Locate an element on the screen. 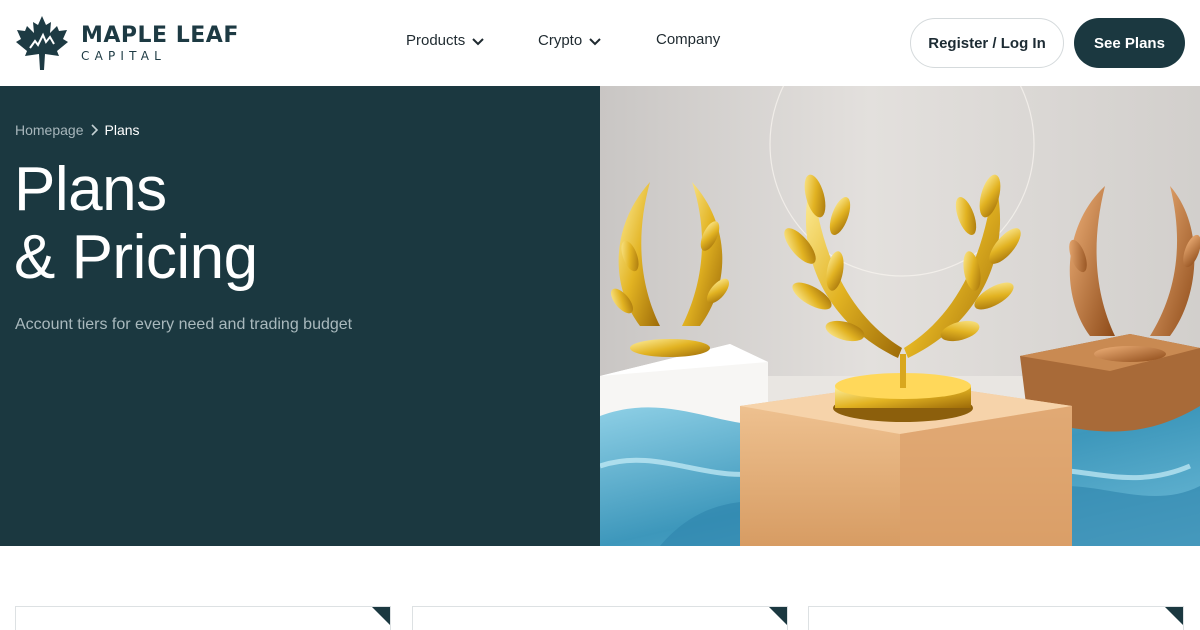  brand-logo: MAPLE LEAF CAPITAL is located at coordinates (127, 43).